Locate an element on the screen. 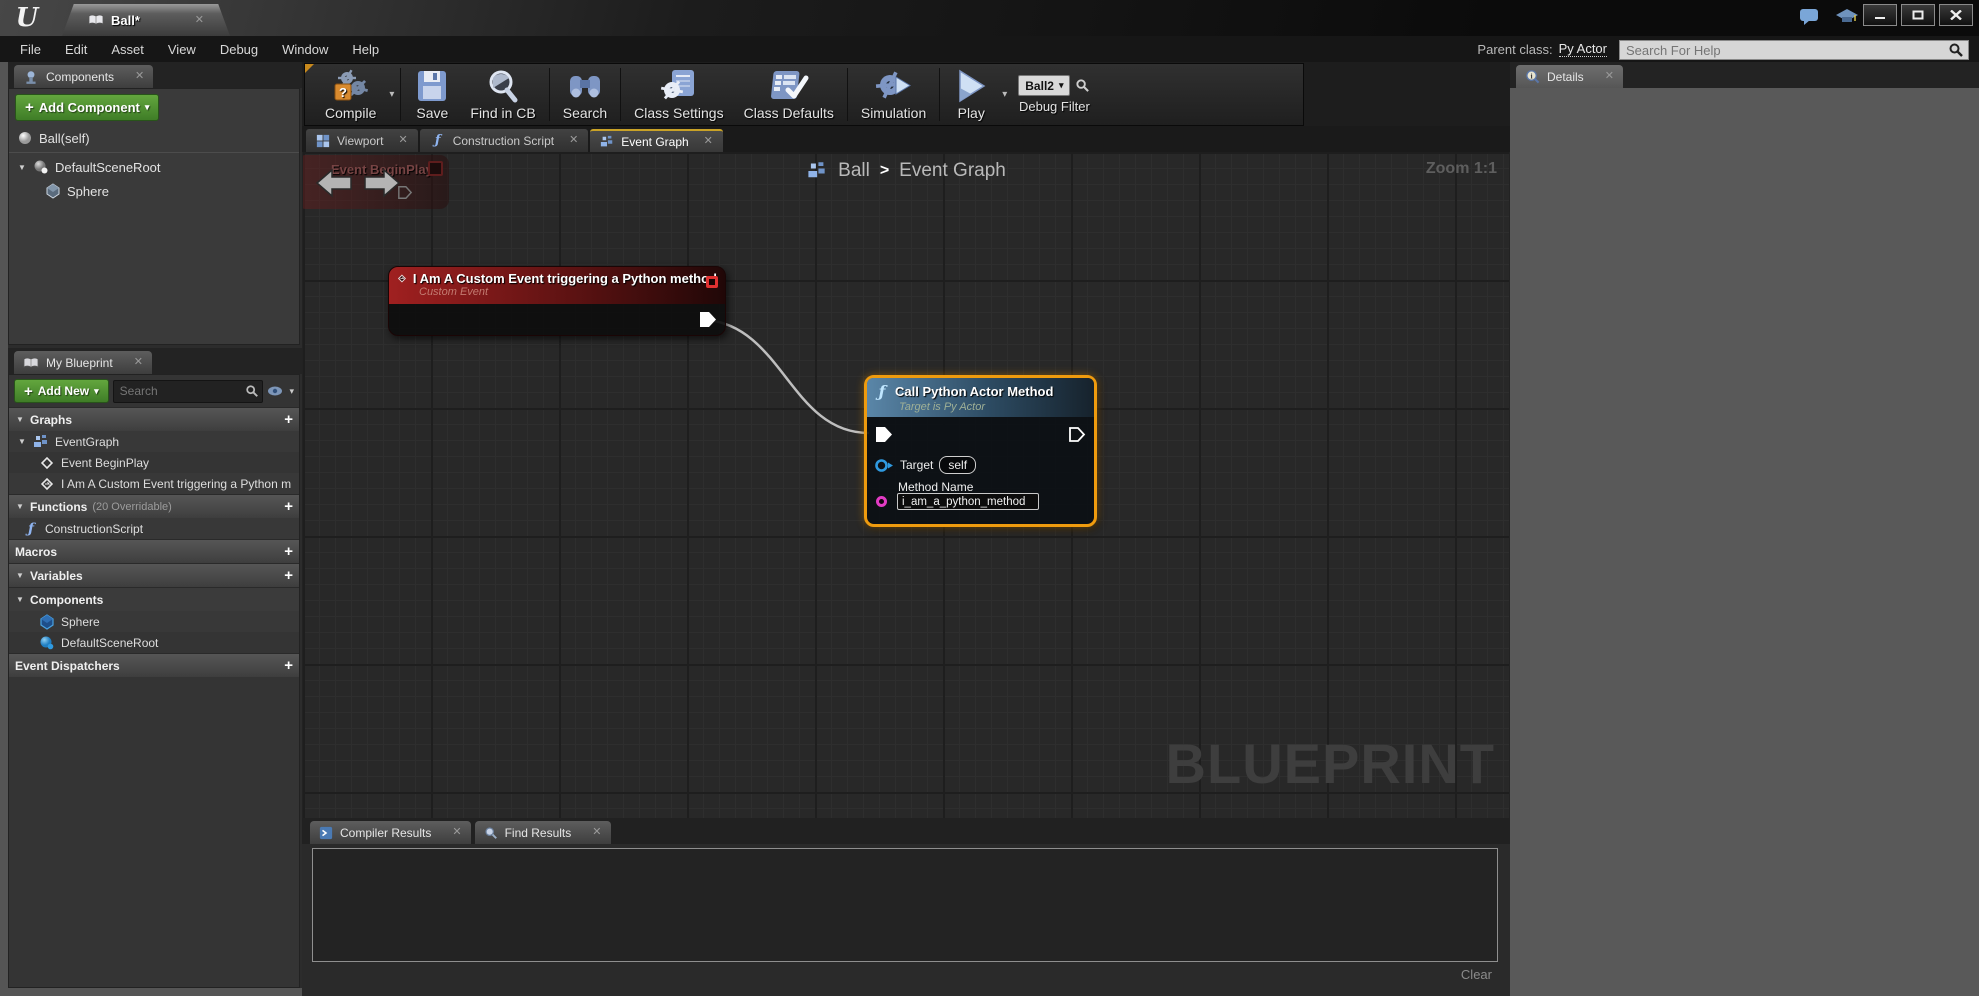  expanded-icon: ▼ is located at coordinates (22, 167).